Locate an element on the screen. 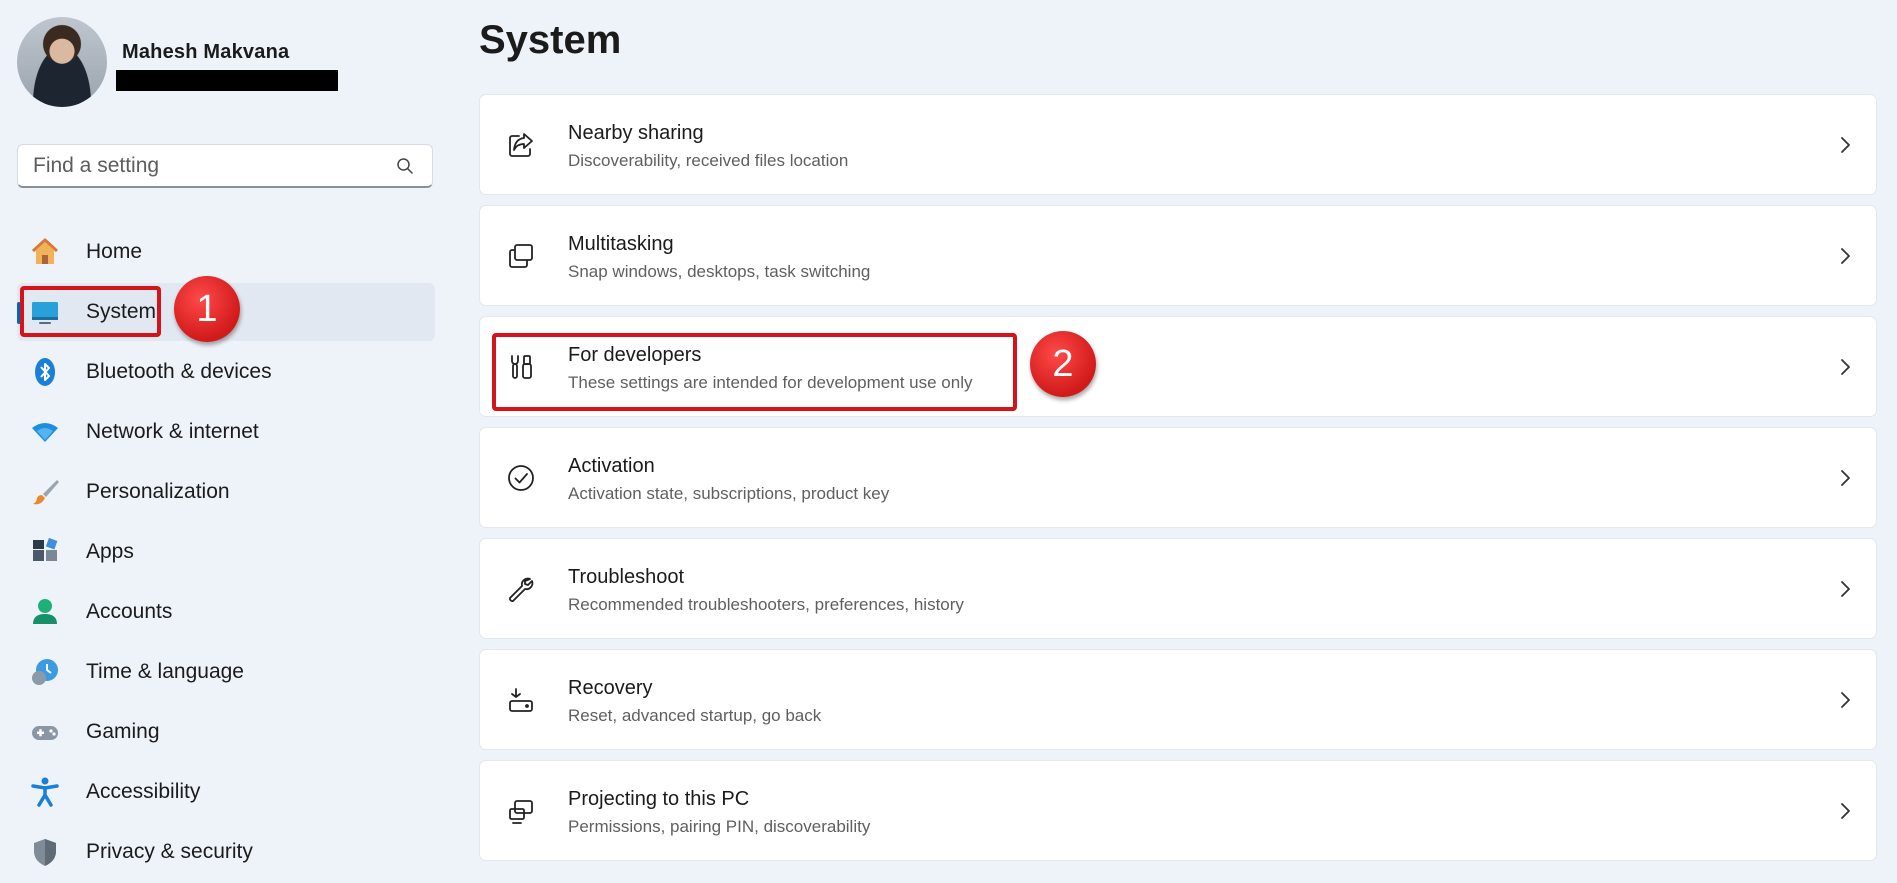 The width and height of the screenshot is (1897, 883). sidebar-item-time-language: Time & language is located at coordinates (226, 672).